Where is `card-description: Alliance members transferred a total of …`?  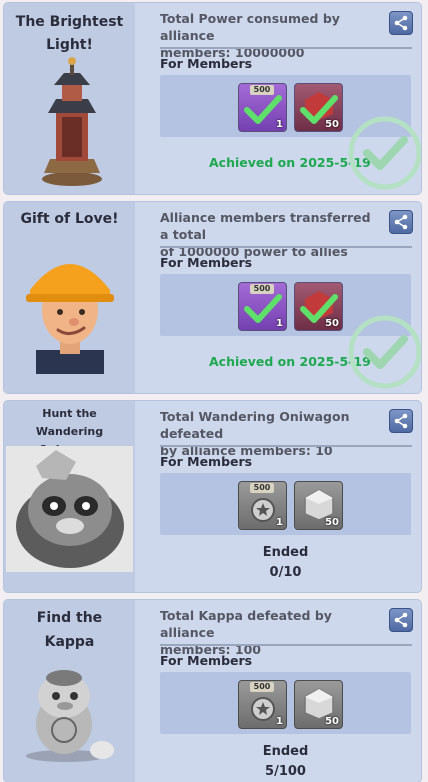
card-description: Alliance members transferred a total of … is located at coordinates (270, 234).